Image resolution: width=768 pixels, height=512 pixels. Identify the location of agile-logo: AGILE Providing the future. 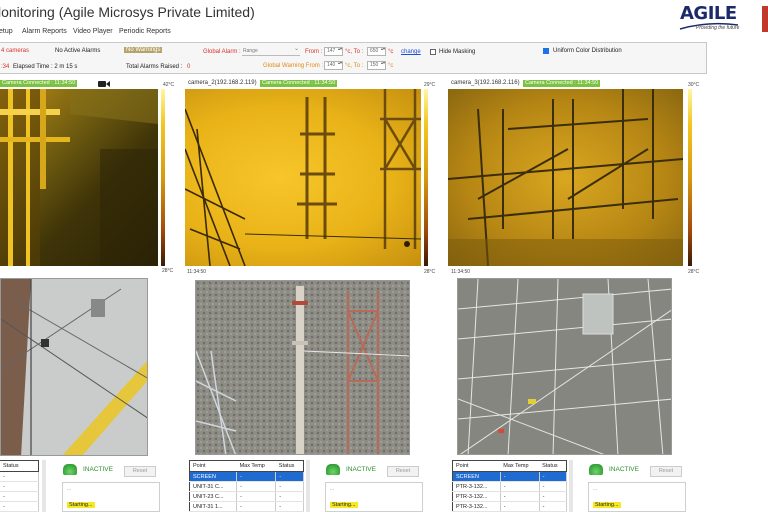
(709, 19).